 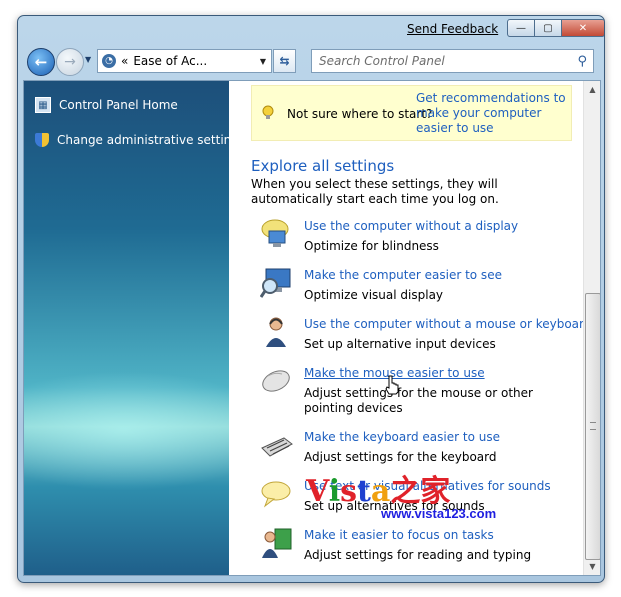 I want to click on search-input: Search Control Panel, so click(x=382, y=61).